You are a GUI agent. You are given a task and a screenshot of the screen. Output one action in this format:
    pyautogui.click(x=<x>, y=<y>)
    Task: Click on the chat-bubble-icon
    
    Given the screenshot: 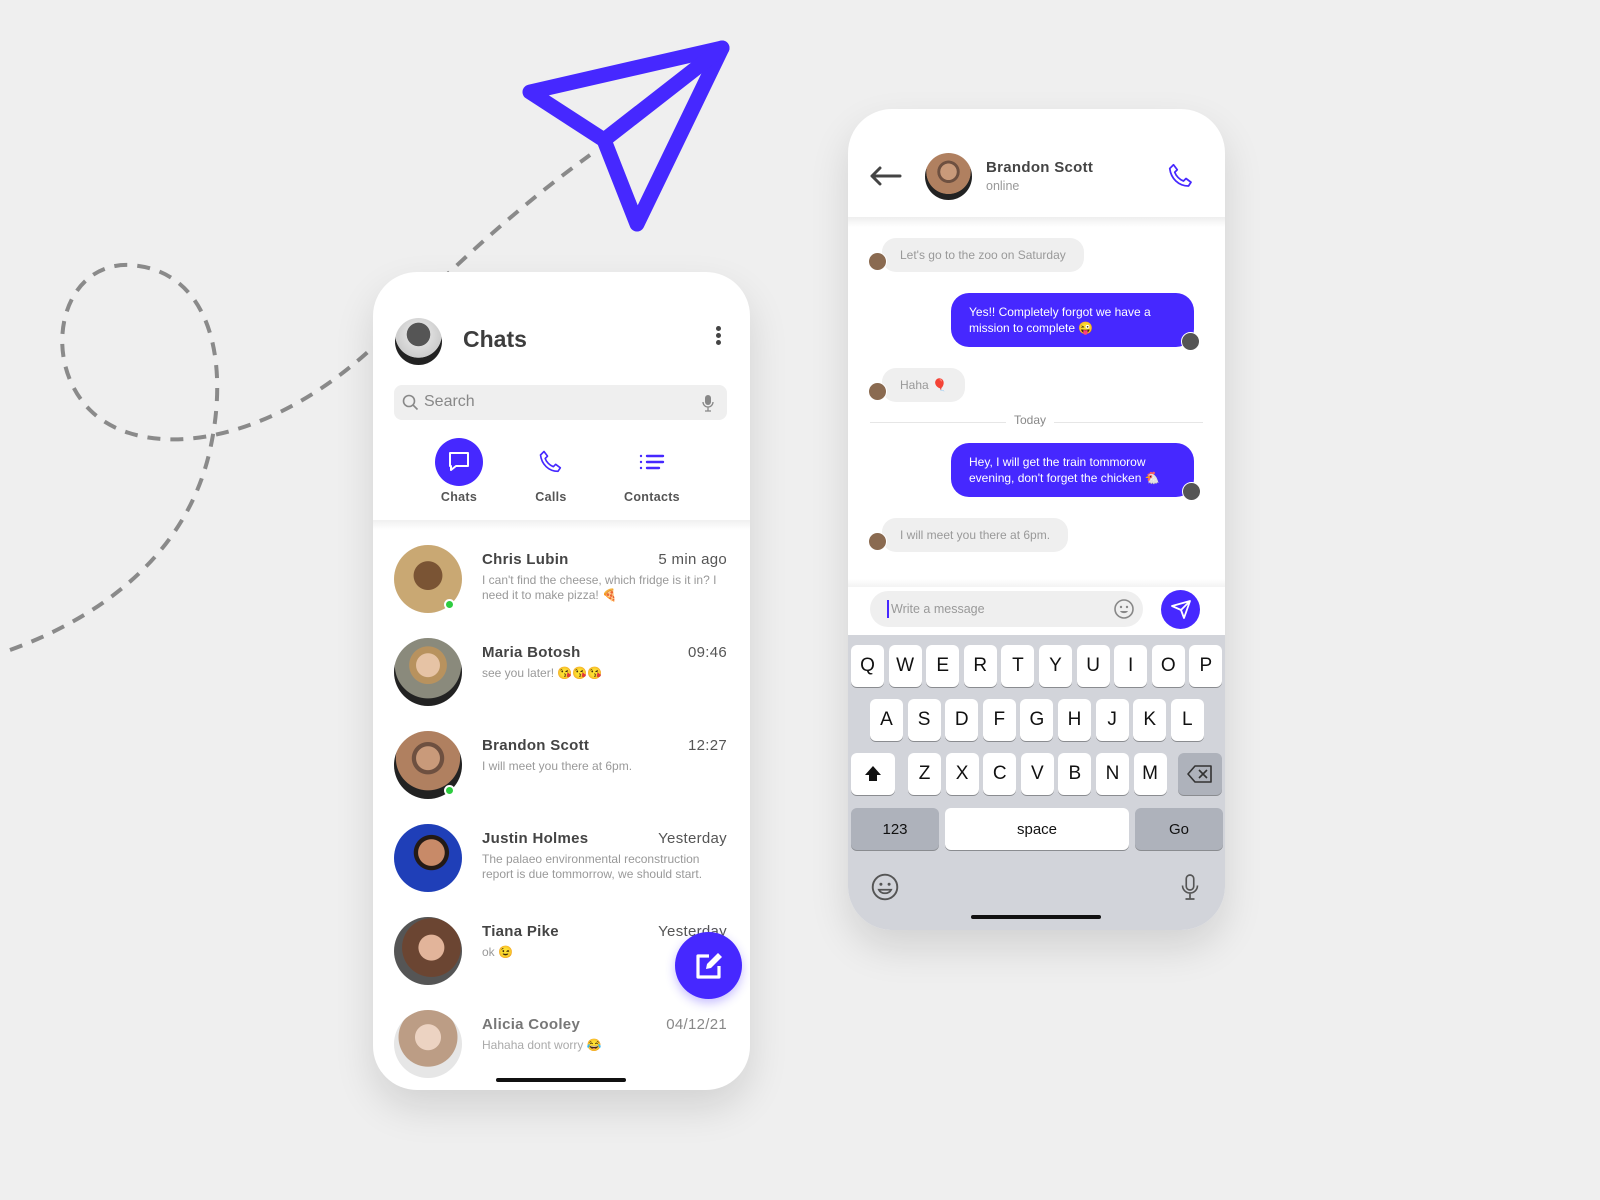 What is the action you would take?
    pyautogui.click(x=459, y=462)
    